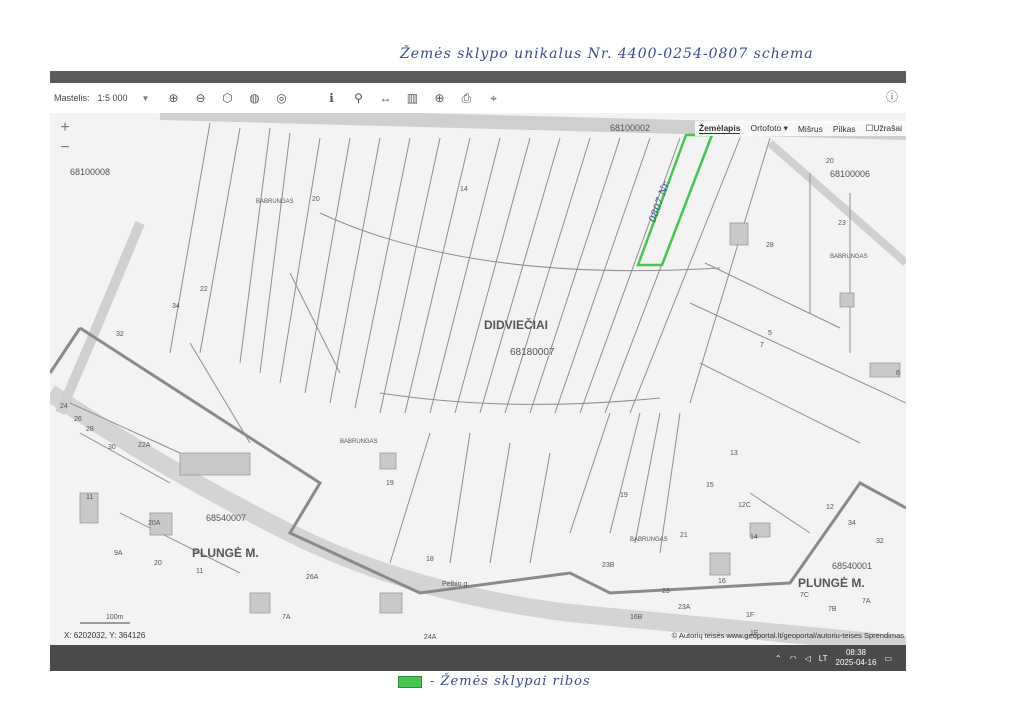 This screenshot has height=724, width=1024. Describe the element at coordinates (831, 582) in the screenshot. I see `town-label-se: PLUNGĖ M.` at that location.